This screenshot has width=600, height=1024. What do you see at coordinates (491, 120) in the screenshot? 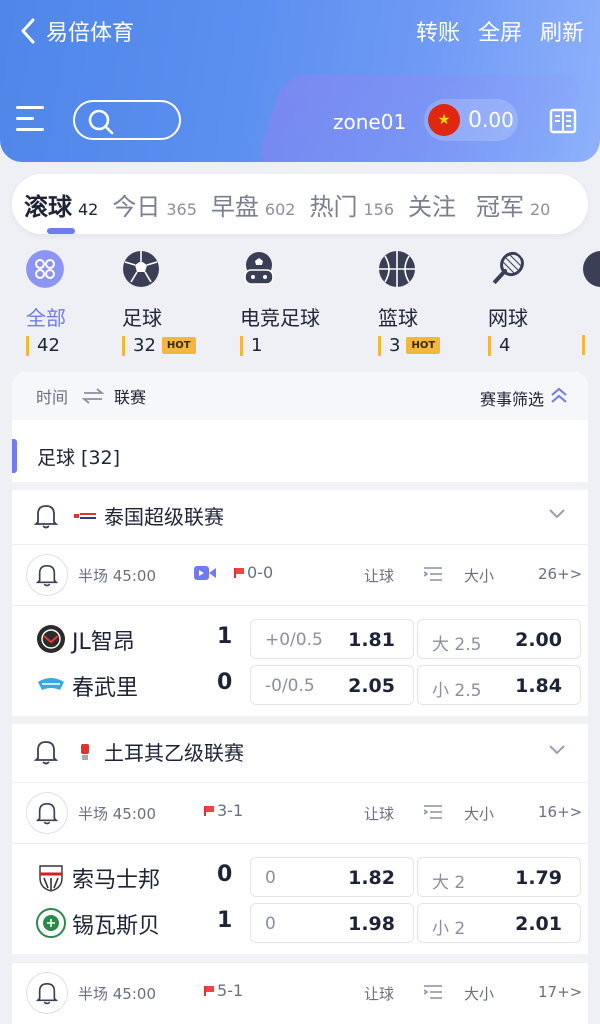
I see `balance: 0.00` at bounding box center [491, 120].